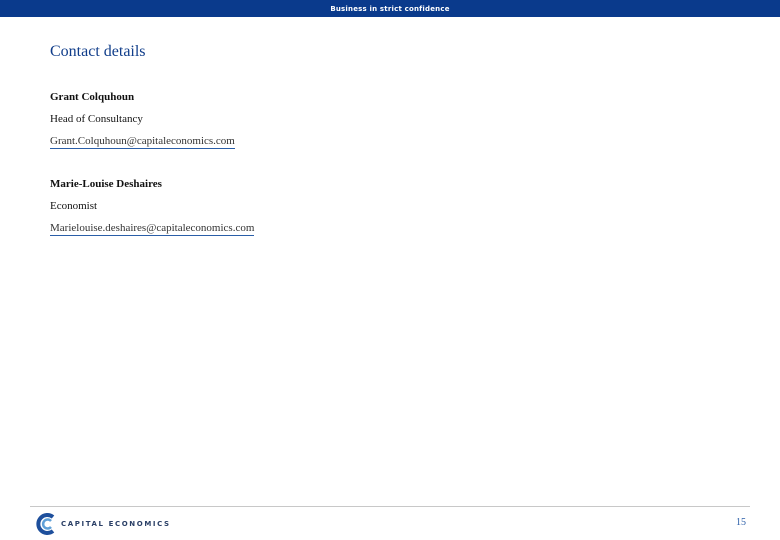 The height and width of the screenshot is (540, 780). Describe the element at coordinates (142, 141) in the screenshot. I see `contact-email-link: Grant.Colquhoun@capitaleconomics.com` at that location.